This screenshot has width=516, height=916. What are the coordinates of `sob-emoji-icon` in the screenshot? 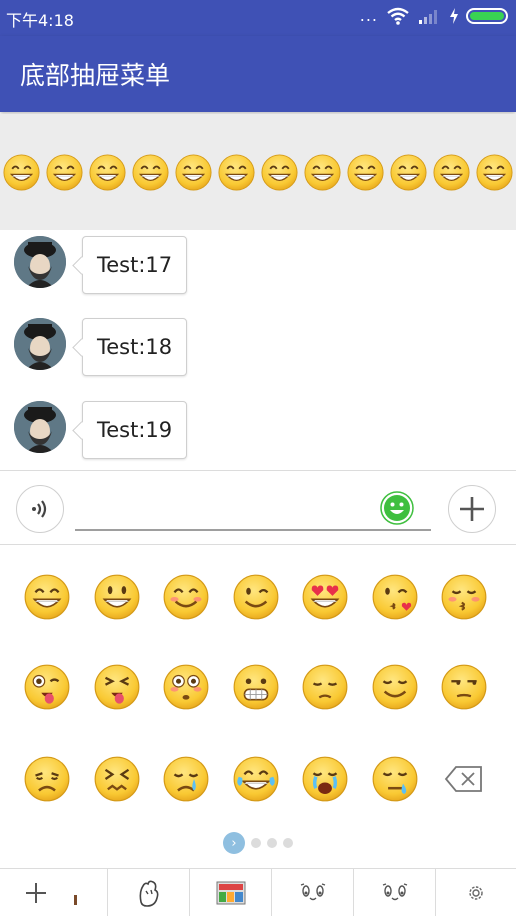 It's located at (325, 779).